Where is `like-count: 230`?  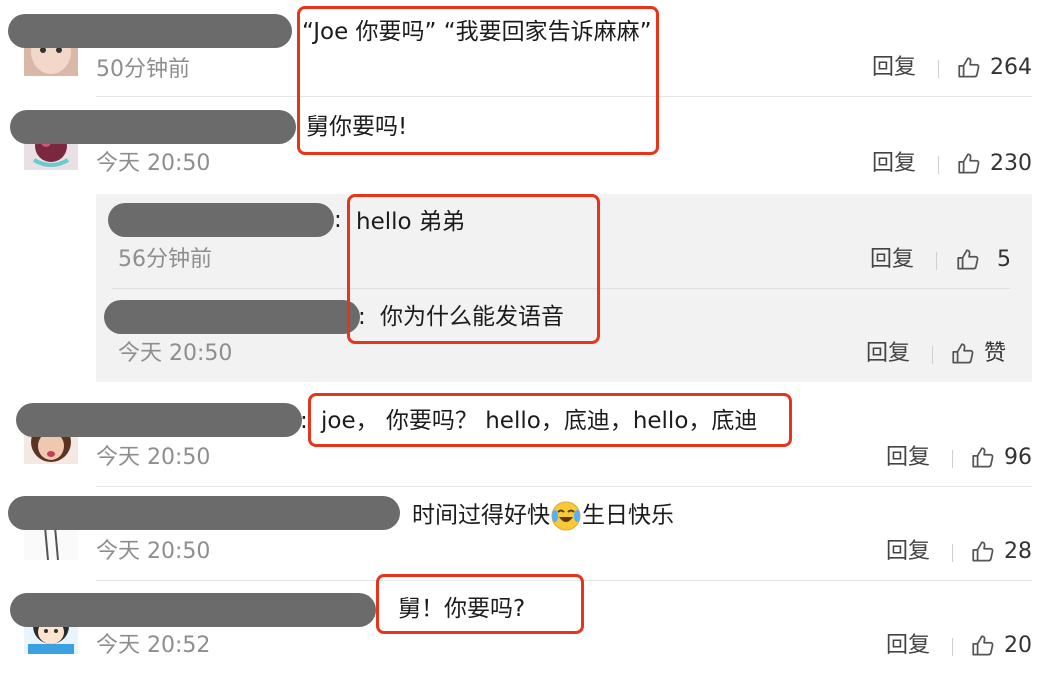
like-count: 230 is located at coordinates (1011, 163).